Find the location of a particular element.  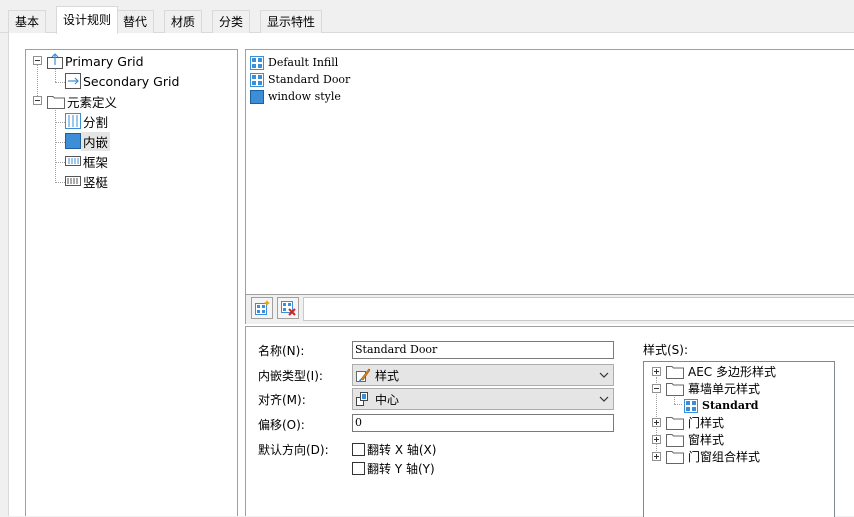

style-item-curtain-wall-unit: 幕墙单元样式 is located at coordinates (713, 388).